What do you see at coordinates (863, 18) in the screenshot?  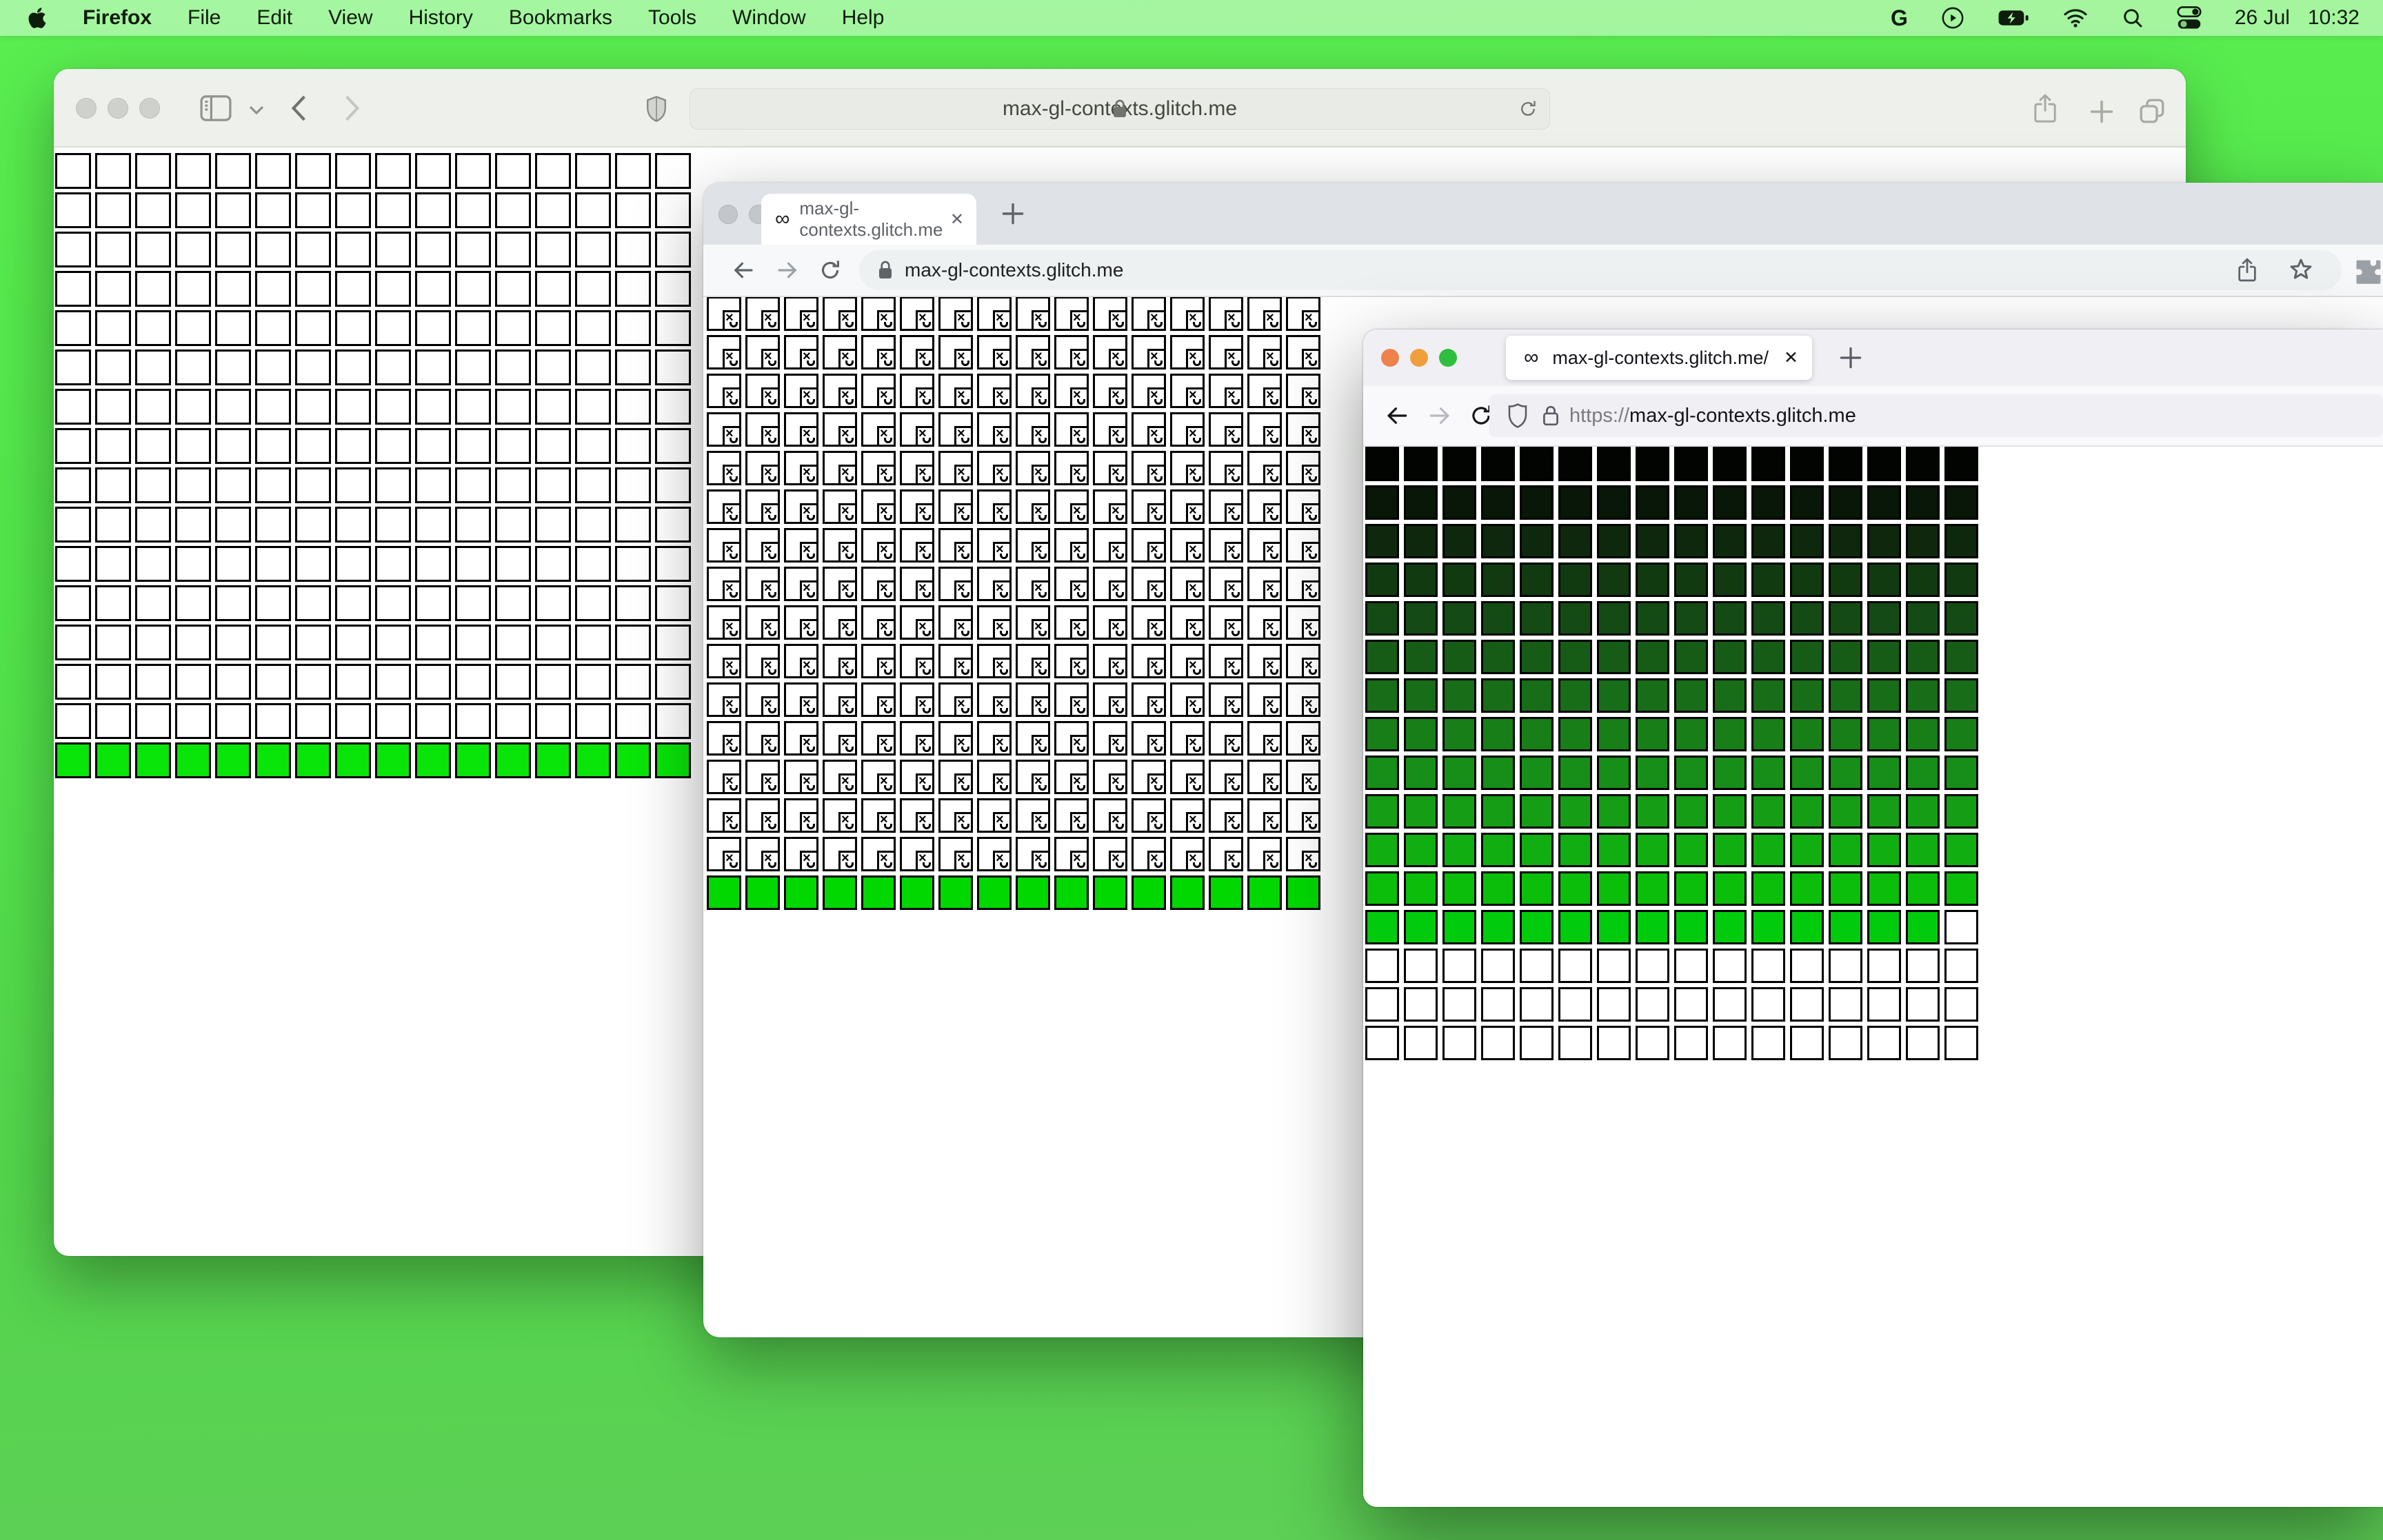 I see `menu-help: Help` at bounding box center [863, 18].